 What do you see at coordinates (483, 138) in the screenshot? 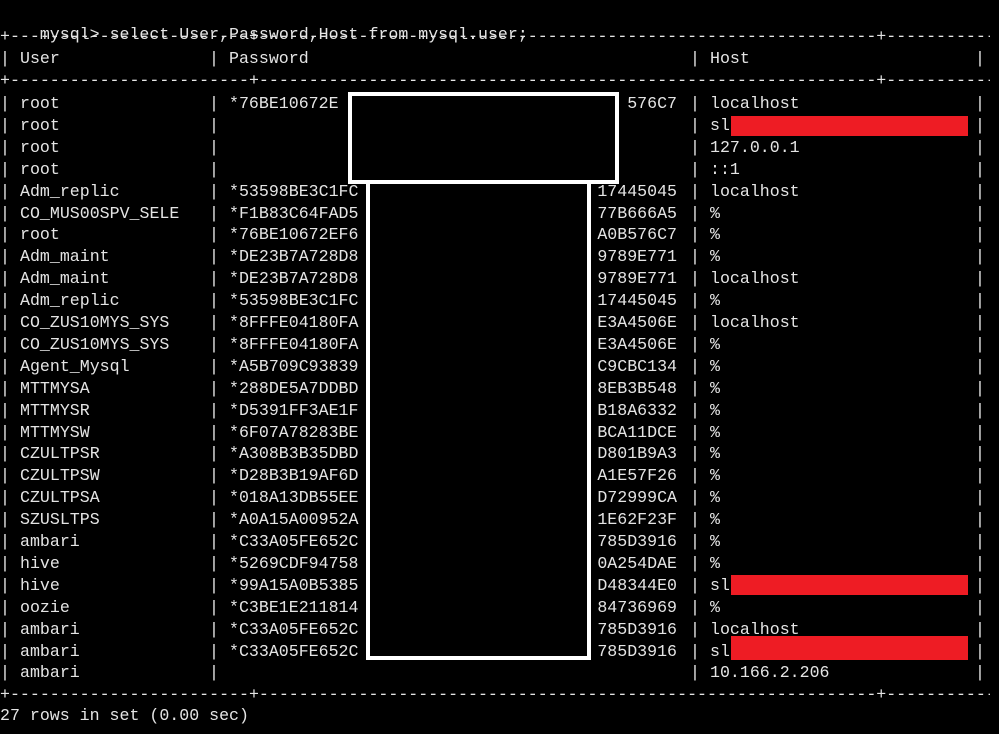
I see `redaction-box-top` at bounding box center [483, 138].